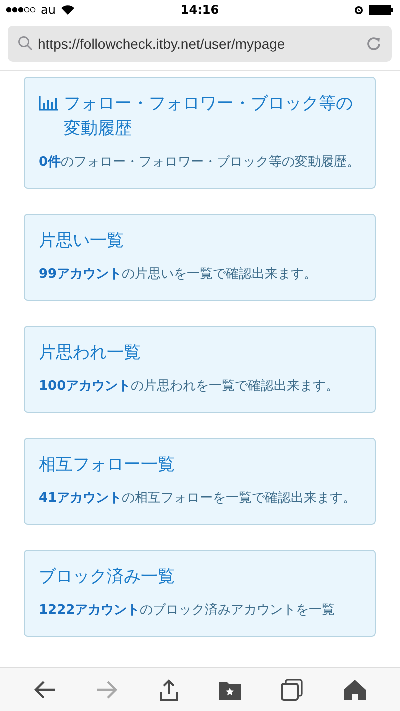 The width and height of the screenshot is (400, 711). Describe the element at coordinates (200, 593) in the screenshot. I see `menu-card: ブロック済み一覧 1222アカウントのブロック済みアカウントを一覧` at that location.